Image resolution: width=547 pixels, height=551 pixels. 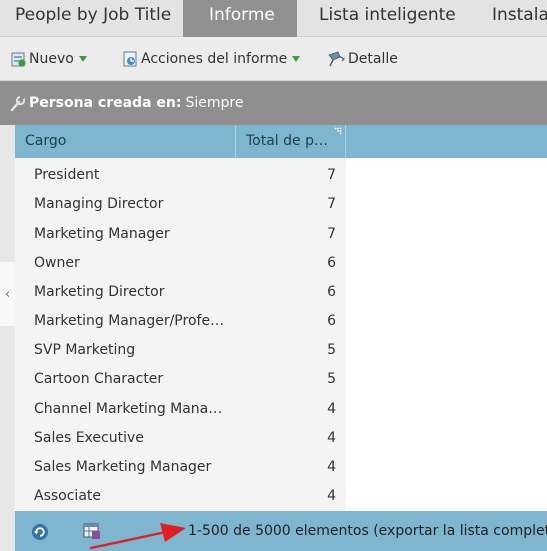 What do you see at coordinates (85, 350) in the screenshot?
I see `cell-cargo: SVP Marketing` at bounding box center [85, 350].